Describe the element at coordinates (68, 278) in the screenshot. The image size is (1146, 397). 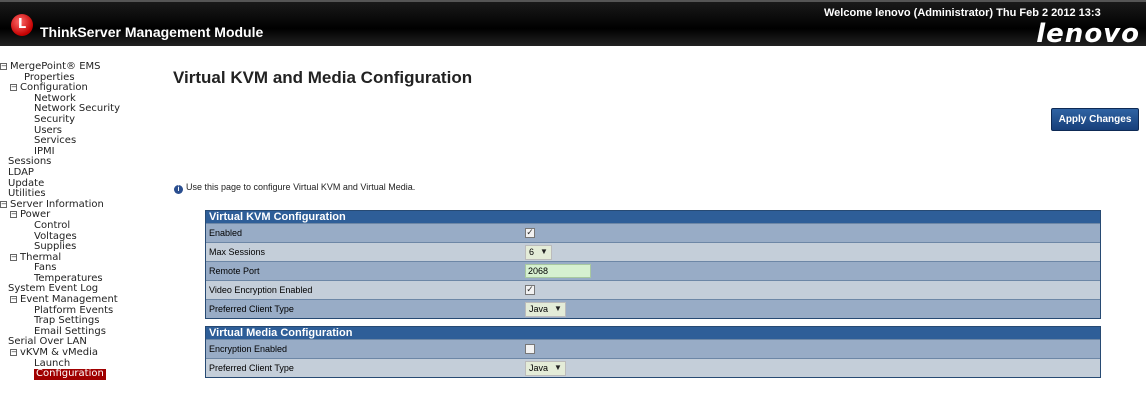
I see `nav-item-label: Temperatures` at that location.